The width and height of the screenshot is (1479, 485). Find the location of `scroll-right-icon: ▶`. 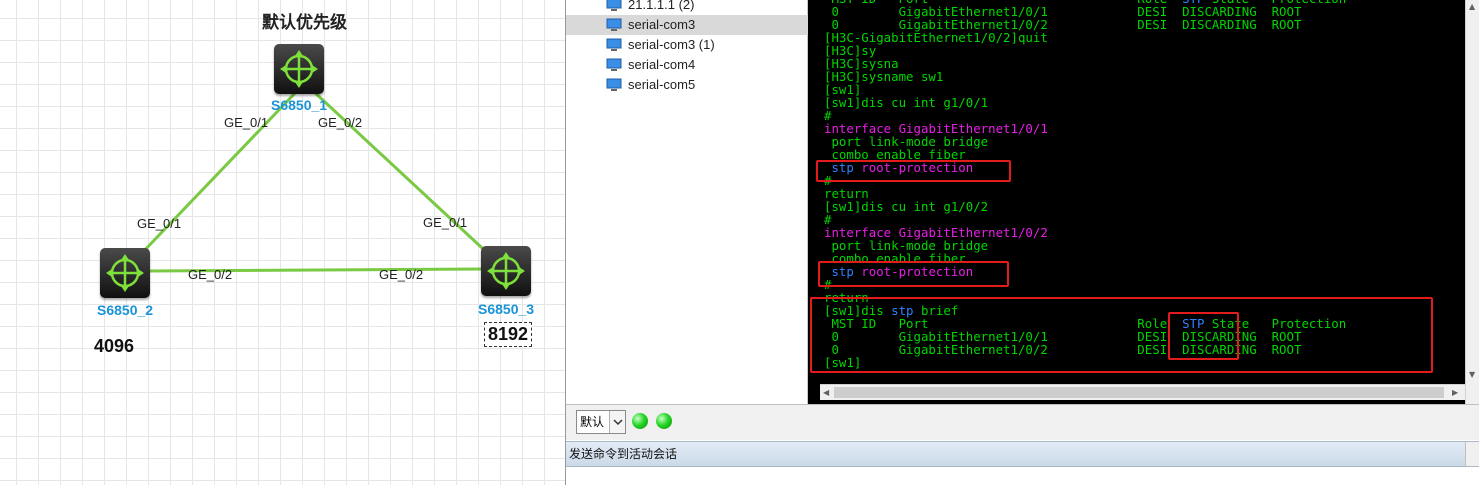

scroll-right-icon: ▶ is located at coordinates (1455, 392).